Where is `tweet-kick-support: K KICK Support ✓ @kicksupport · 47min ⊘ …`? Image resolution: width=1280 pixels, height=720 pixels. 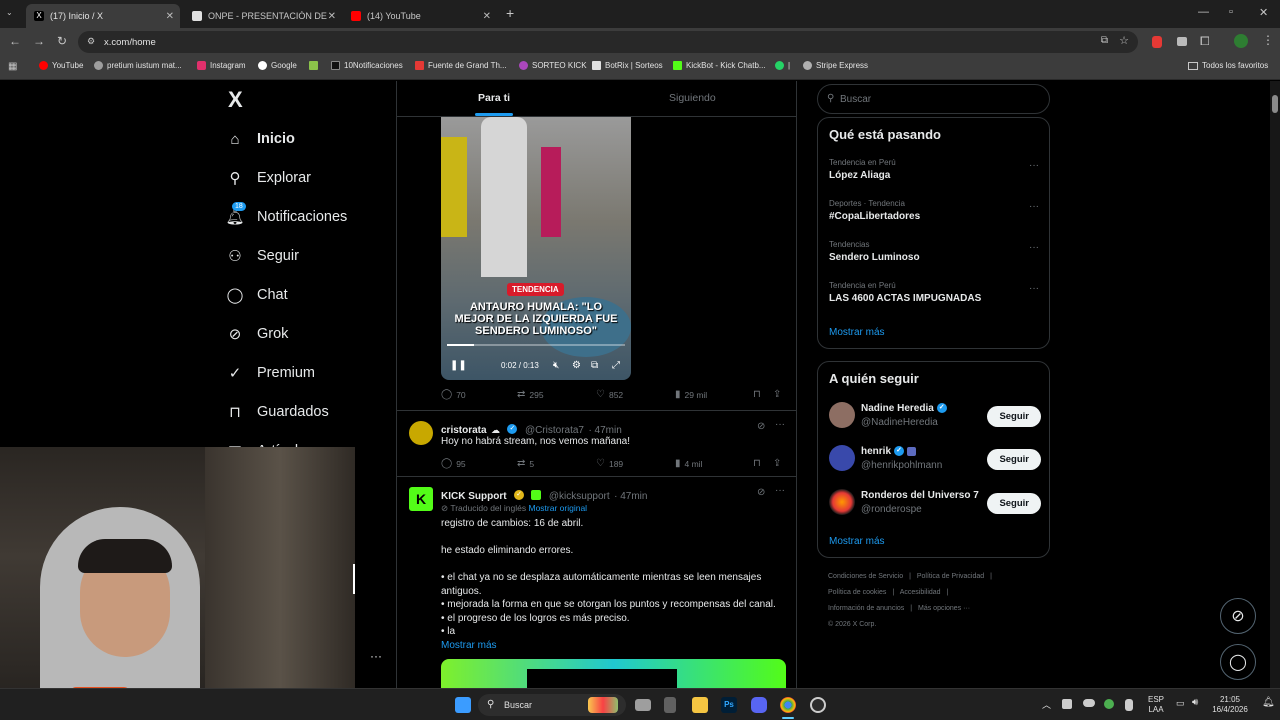 tweet-kick-support: K KICK Support ✓ @kicksupport · 47min ⊘ … is located at coordinates (596, 582).